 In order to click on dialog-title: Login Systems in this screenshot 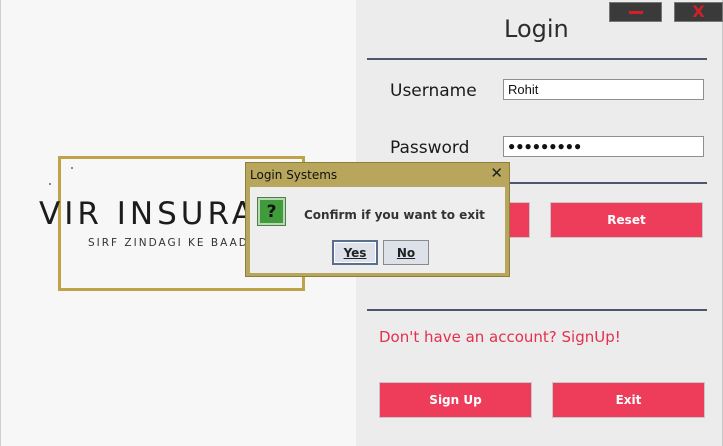, I will do `click(294, 175)`.